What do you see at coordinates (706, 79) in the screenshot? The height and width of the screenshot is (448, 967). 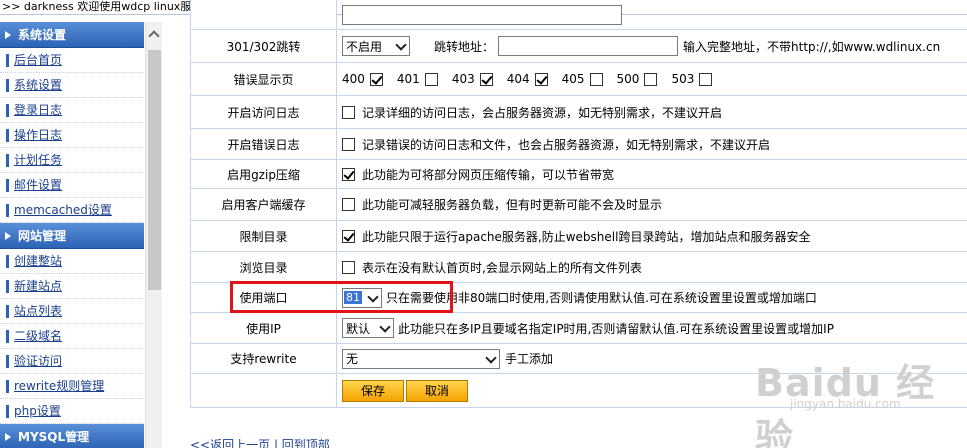 I see `error-code-503-checkbox` at bounding box center [706, 79].